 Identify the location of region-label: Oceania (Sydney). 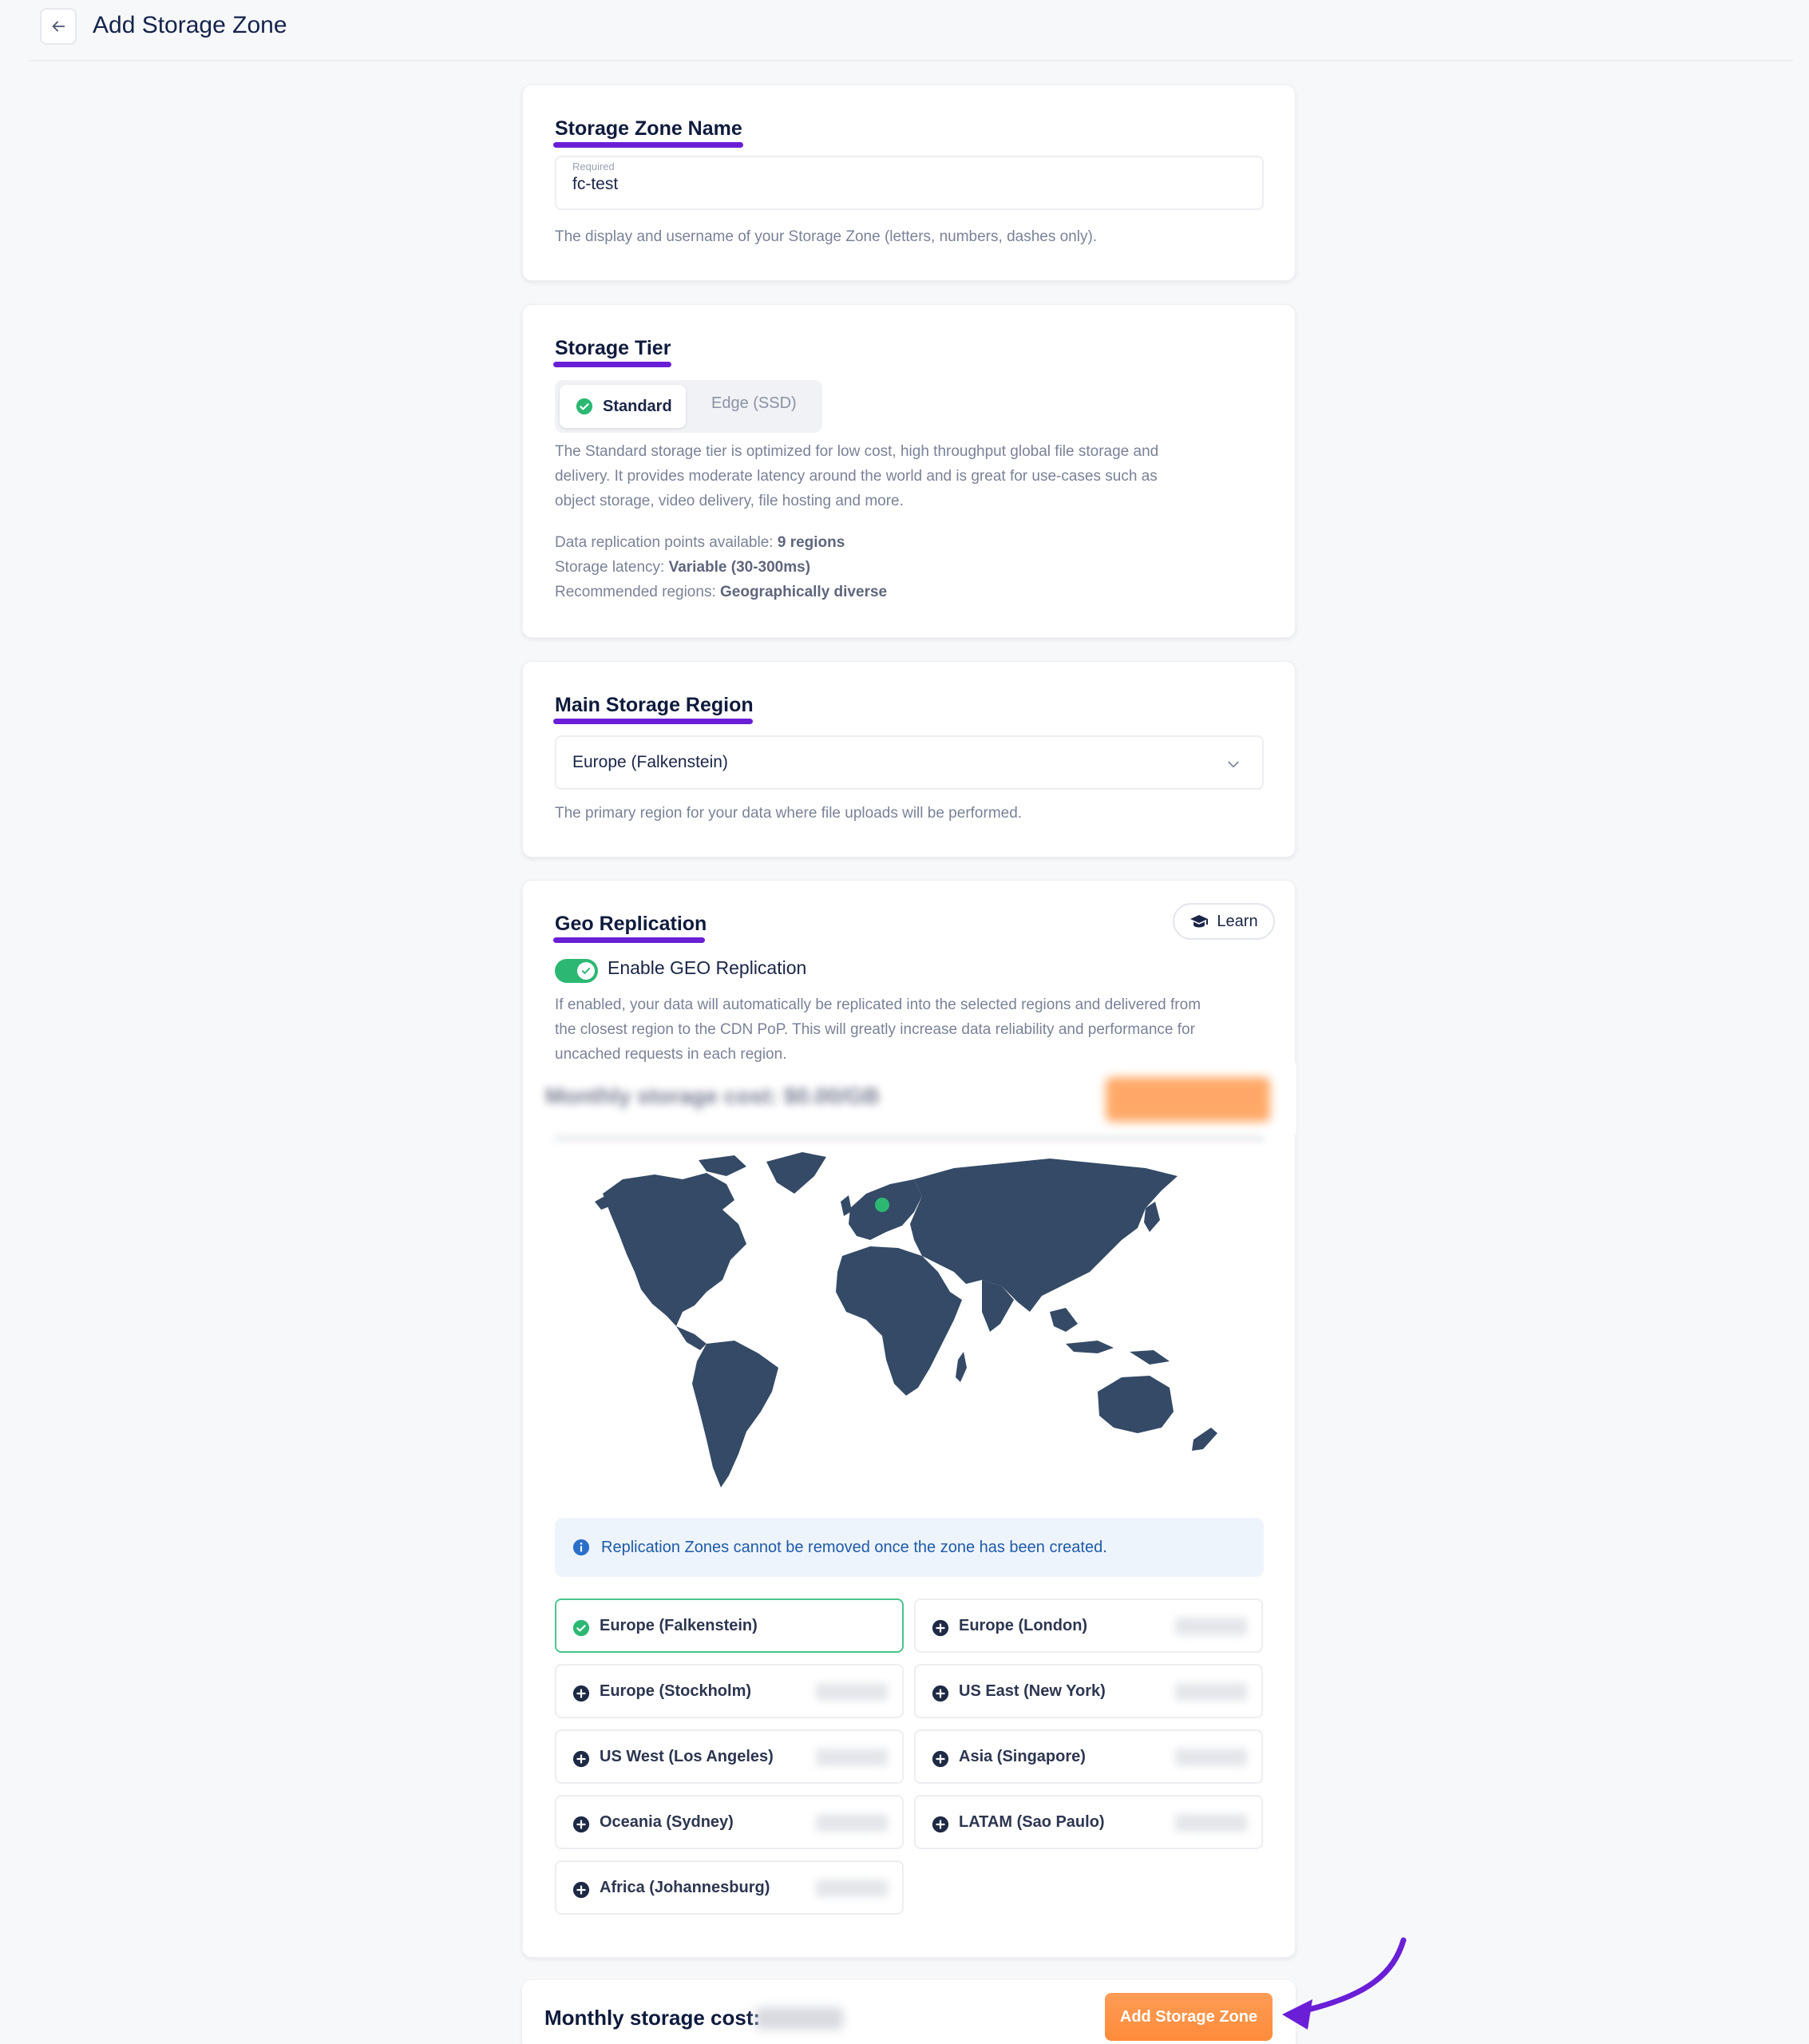
(667, 1822).